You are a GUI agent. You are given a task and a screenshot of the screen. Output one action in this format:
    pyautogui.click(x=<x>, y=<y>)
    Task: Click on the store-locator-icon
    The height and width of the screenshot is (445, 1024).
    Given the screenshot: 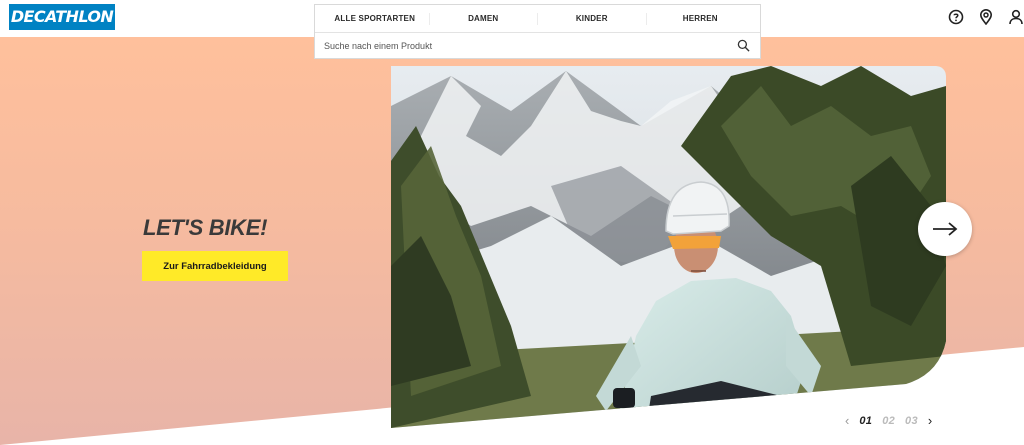 What is the action you would take?
    pyautogui.click(x=986, y=17)
    